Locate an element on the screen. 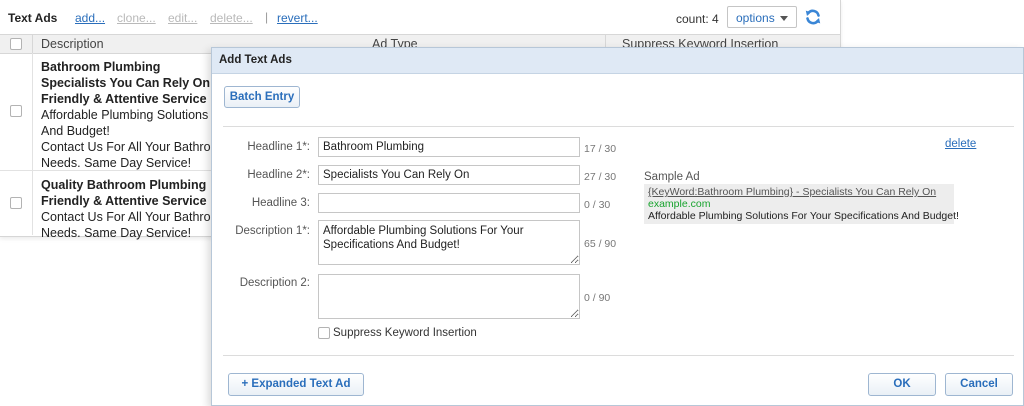 The image size is (1024, 406). row-count: count: 4 is located at coordinates (697, 19).